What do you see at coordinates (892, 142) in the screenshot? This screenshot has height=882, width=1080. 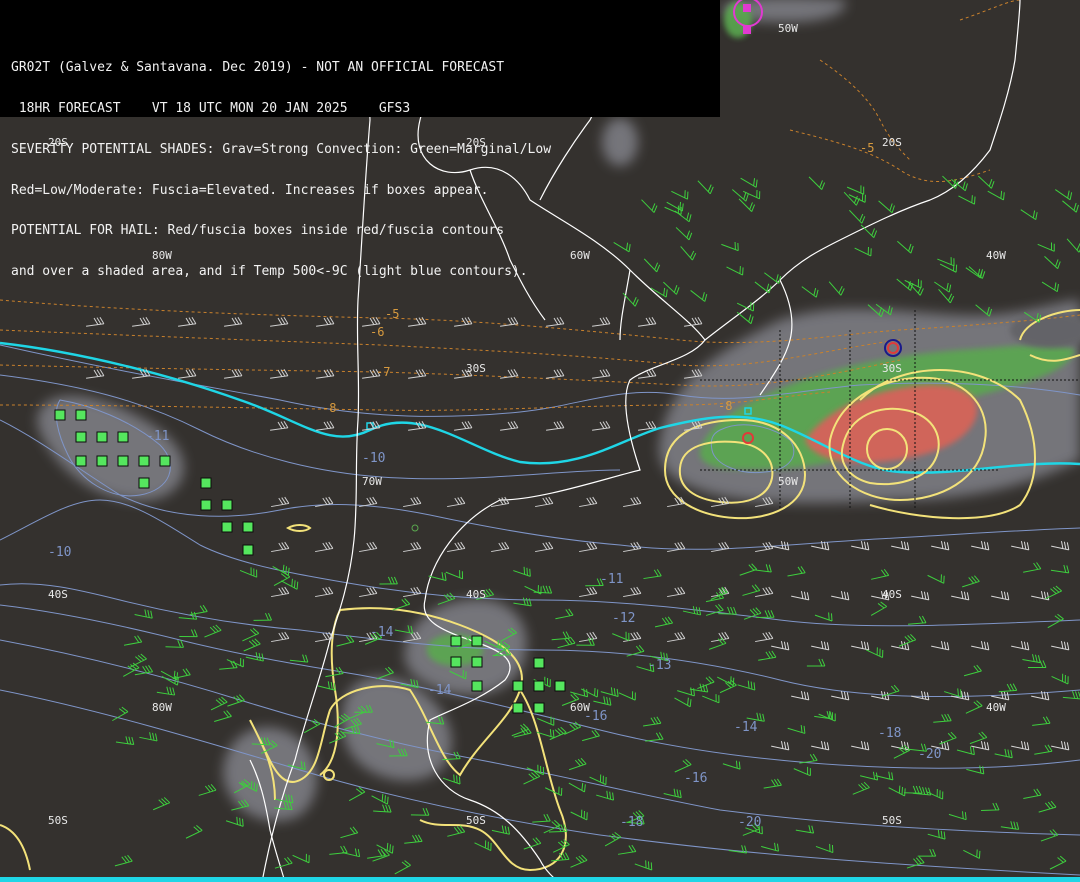 I see `label-lat20-right: 20S` at bounding box center [892, 142].